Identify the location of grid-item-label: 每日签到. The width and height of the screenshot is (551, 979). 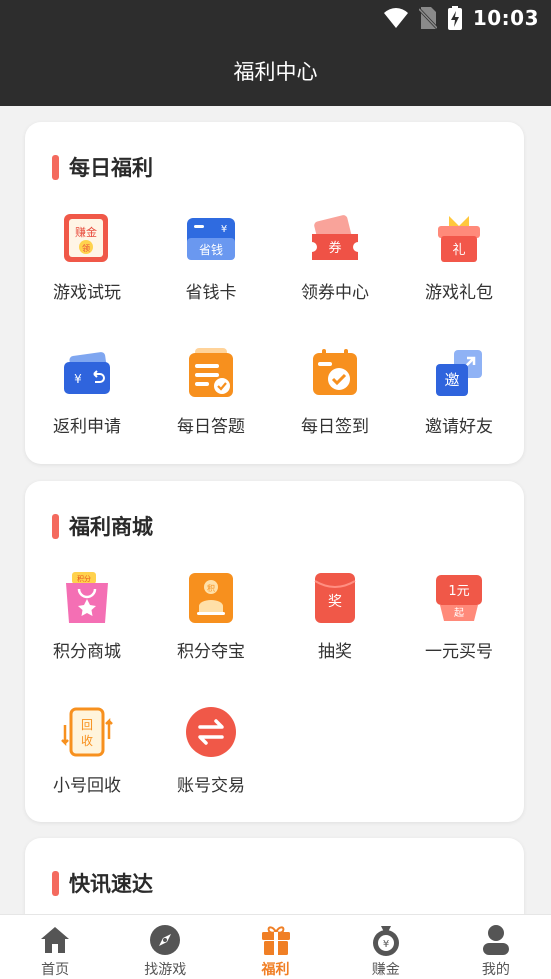
(335, 427).